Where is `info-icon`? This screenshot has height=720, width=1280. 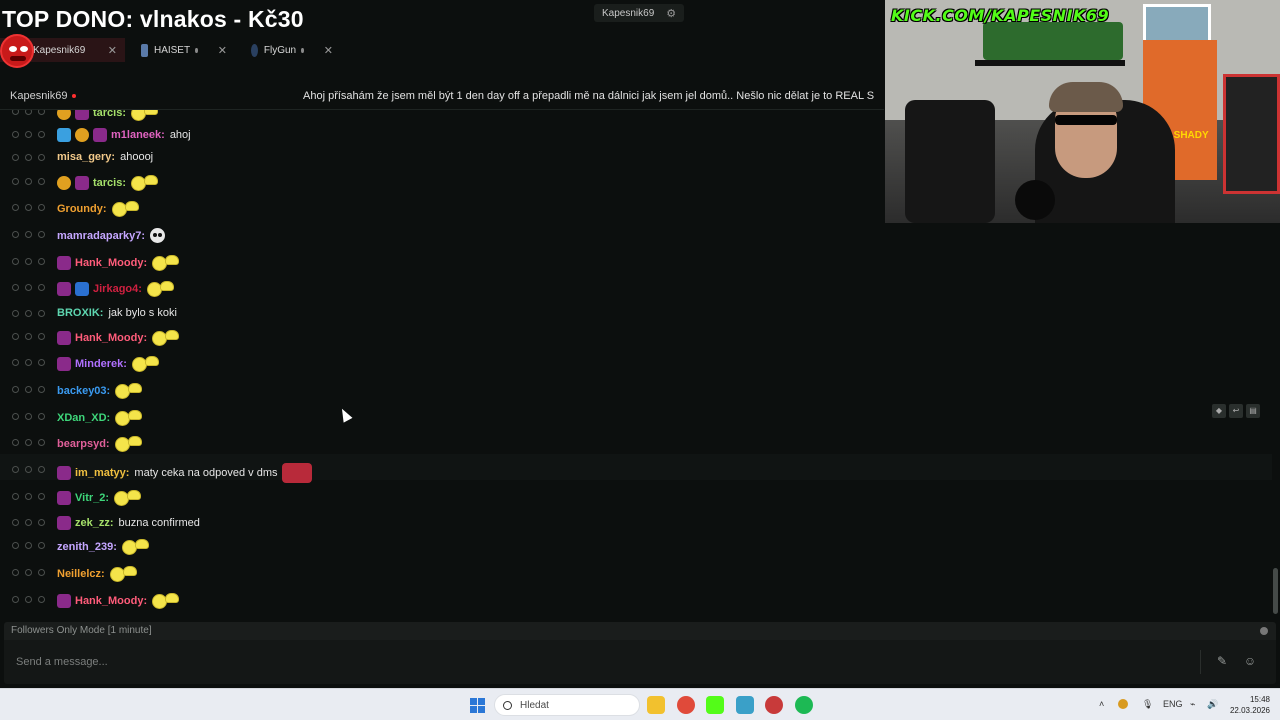 info-icon is located at coordinates (1264, 631).